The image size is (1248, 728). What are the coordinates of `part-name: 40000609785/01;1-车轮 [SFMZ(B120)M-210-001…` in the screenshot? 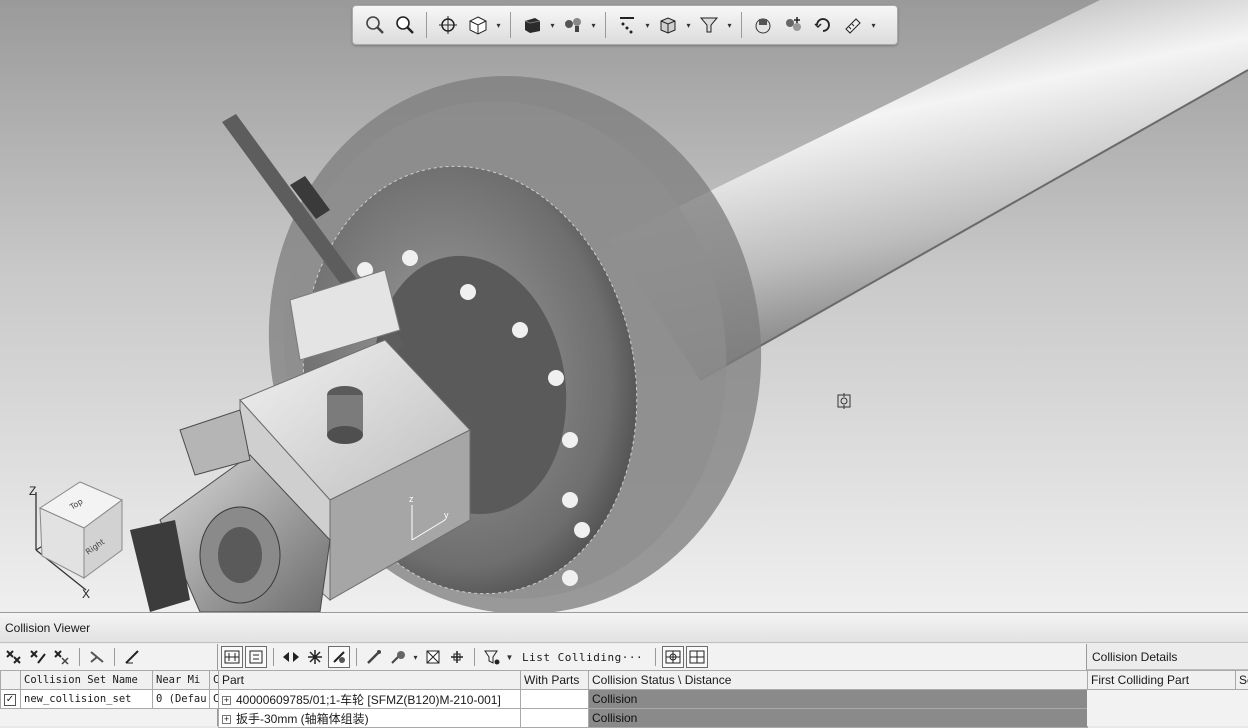 It's located at (368, 700).